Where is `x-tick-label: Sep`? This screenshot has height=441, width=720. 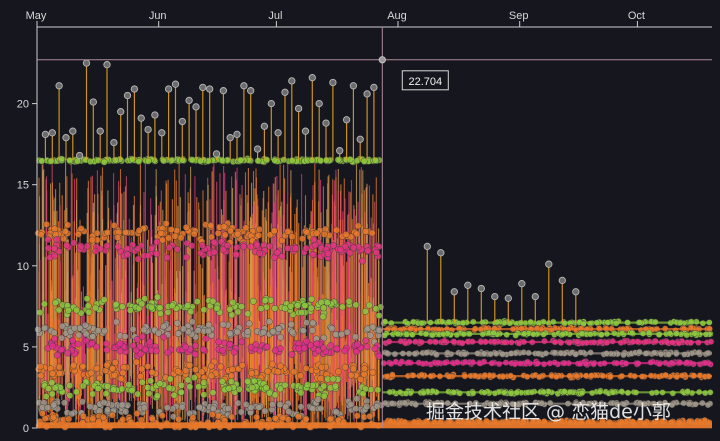 x-tick-label: Sep is located at coordinates (519, 16).